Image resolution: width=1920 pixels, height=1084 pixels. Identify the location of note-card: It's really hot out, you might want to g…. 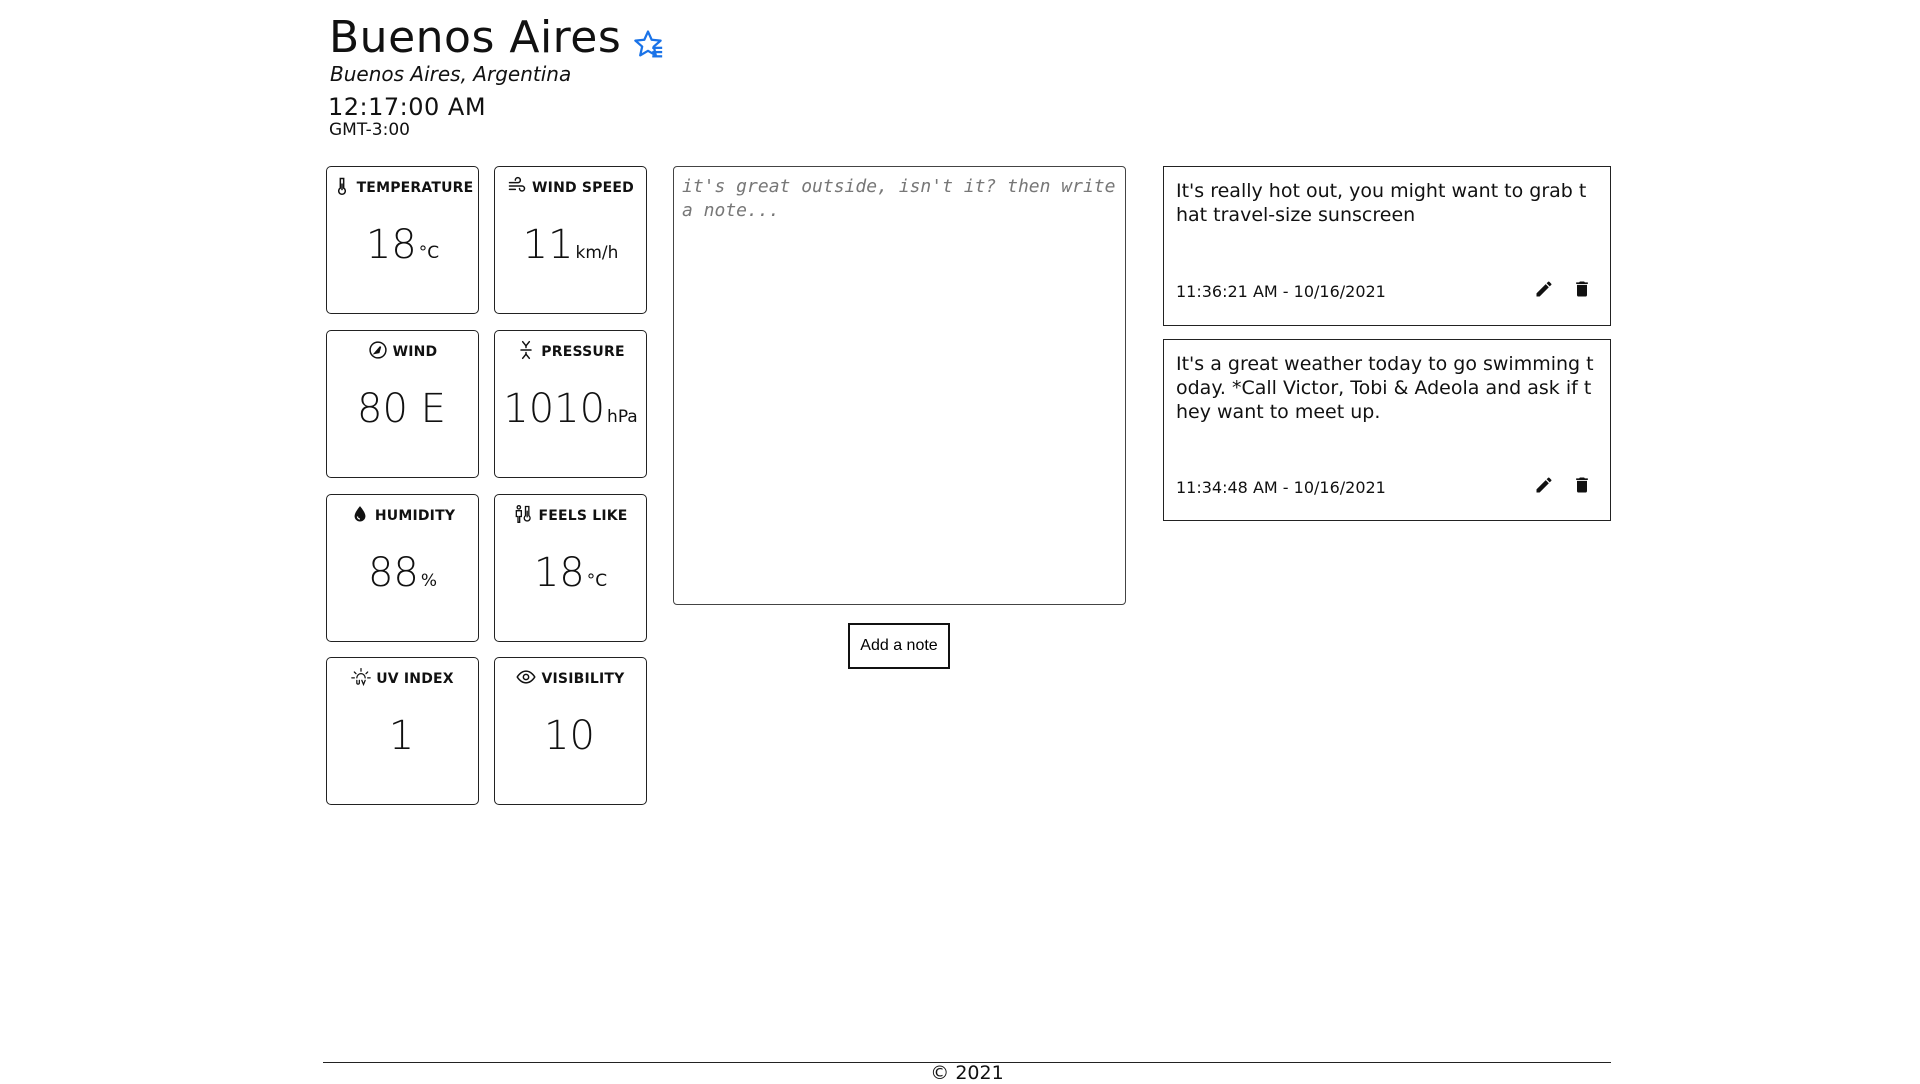
(1387, 246).